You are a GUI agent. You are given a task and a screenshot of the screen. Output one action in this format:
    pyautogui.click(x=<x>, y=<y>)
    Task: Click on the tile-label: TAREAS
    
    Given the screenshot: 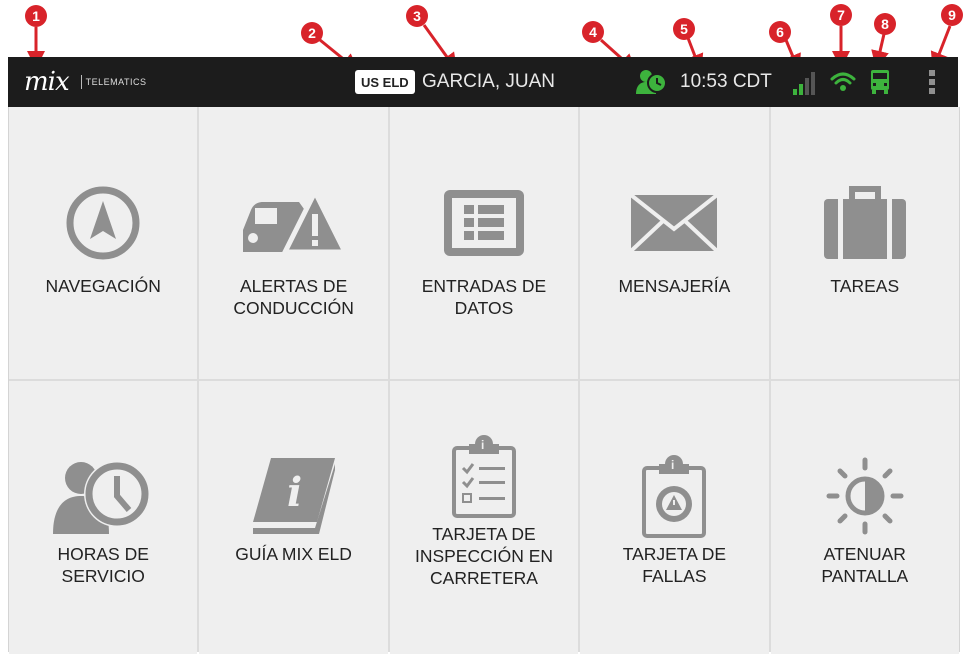 What is the action you would take?
    pyautogui.click(x=865, y=286)
    